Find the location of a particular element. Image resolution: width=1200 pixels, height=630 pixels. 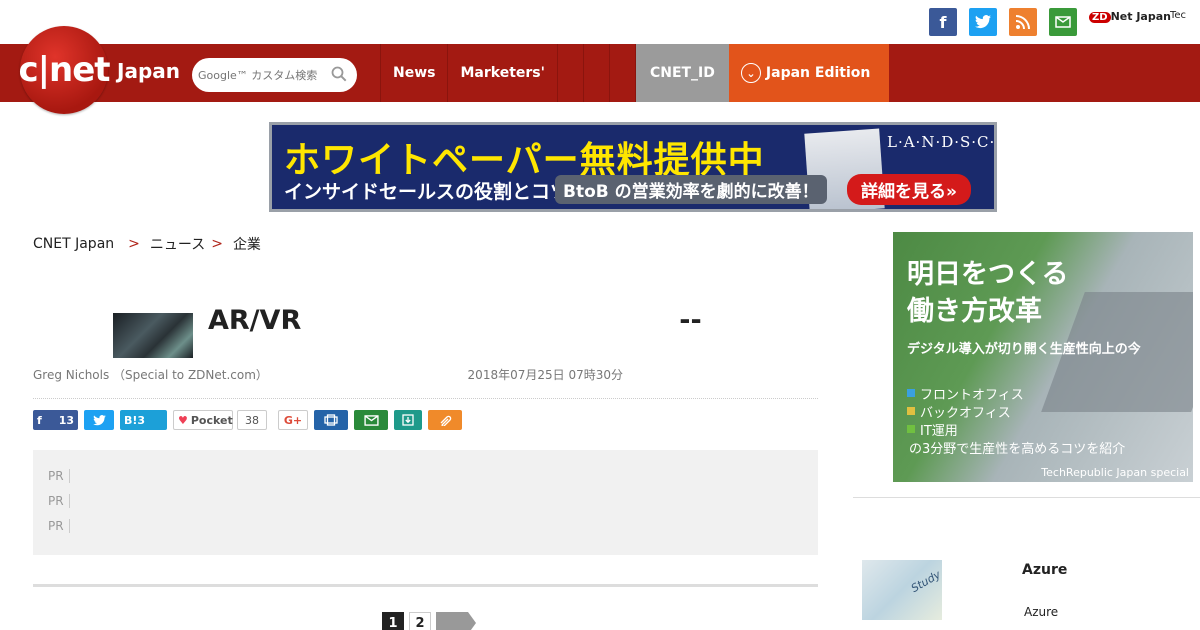

search-input is located at coordinates (263, 75).